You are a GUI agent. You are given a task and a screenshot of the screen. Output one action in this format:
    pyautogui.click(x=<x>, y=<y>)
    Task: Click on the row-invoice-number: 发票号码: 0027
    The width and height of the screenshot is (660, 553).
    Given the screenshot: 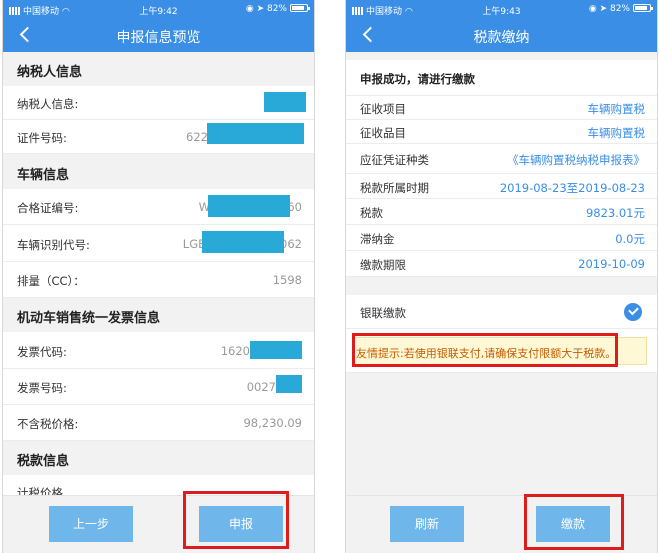 What is the action you would take?
    pyautogui.click(x=158, y=387)
    